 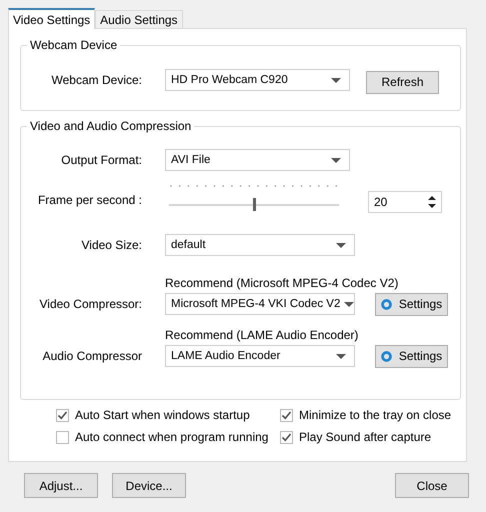 What do you see at coordinates (432, 485) in the screenshot?
I see `dialog-button: Close` at bounding box center [432, 485].